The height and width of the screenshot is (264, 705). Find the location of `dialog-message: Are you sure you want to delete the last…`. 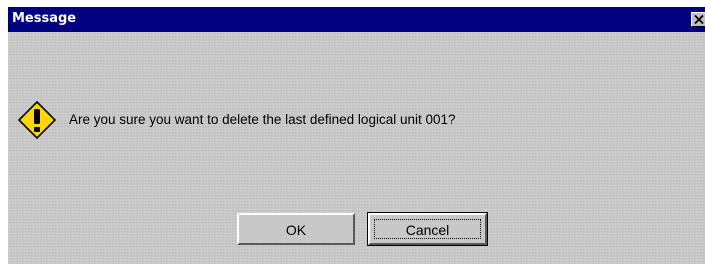

dialog-message: Are you sure you want to delete the last… is located at coordinates (262, 119).